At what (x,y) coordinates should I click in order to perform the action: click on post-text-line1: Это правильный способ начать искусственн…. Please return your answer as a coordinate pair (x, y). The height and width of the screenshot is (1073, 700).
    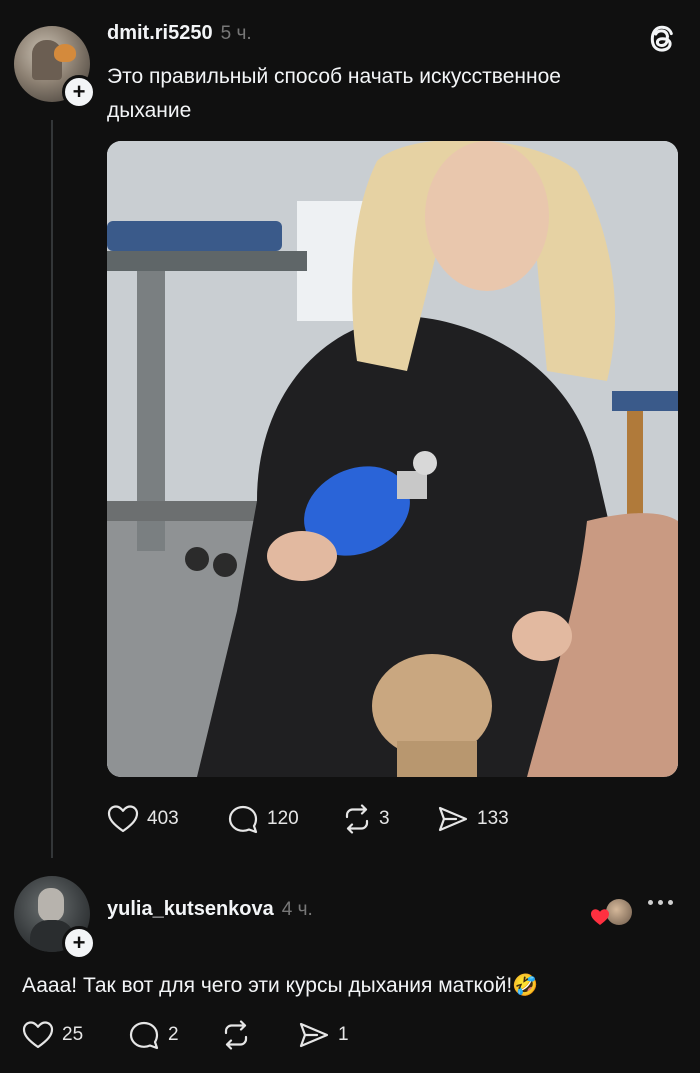
    Looking at the image, I should click on (334, 76).